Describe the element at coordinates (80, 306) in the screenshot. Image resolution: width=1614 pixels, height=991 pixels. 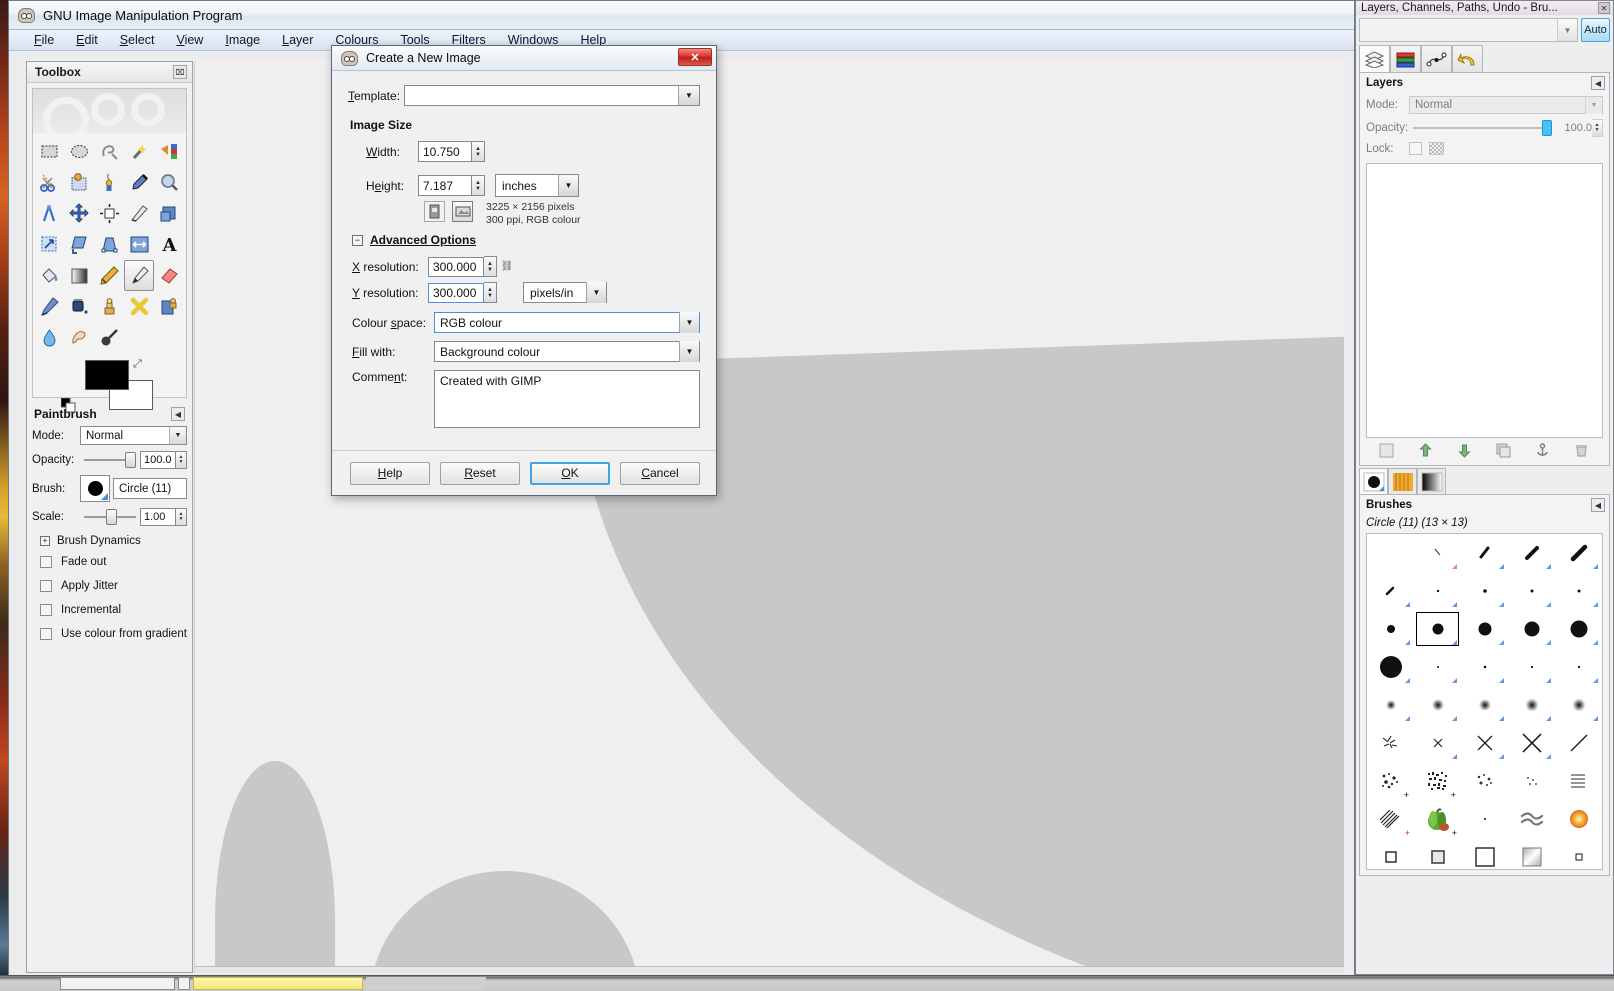
I see `tool-ink` at that location.